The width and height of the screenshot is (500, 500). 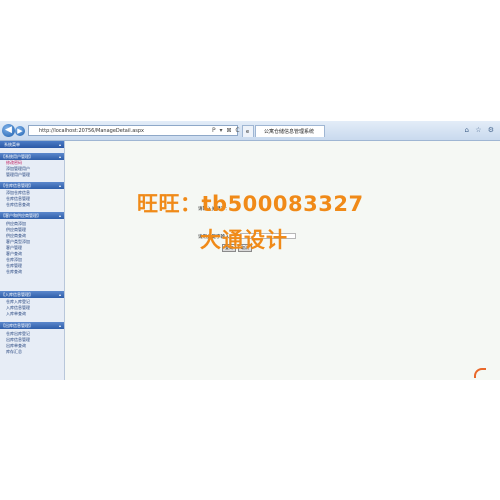 I want to click on sidebar-list-warehouse: 添加仓库信息 仓库信息管理 仓库信息查询, so click(x=32, y=199).